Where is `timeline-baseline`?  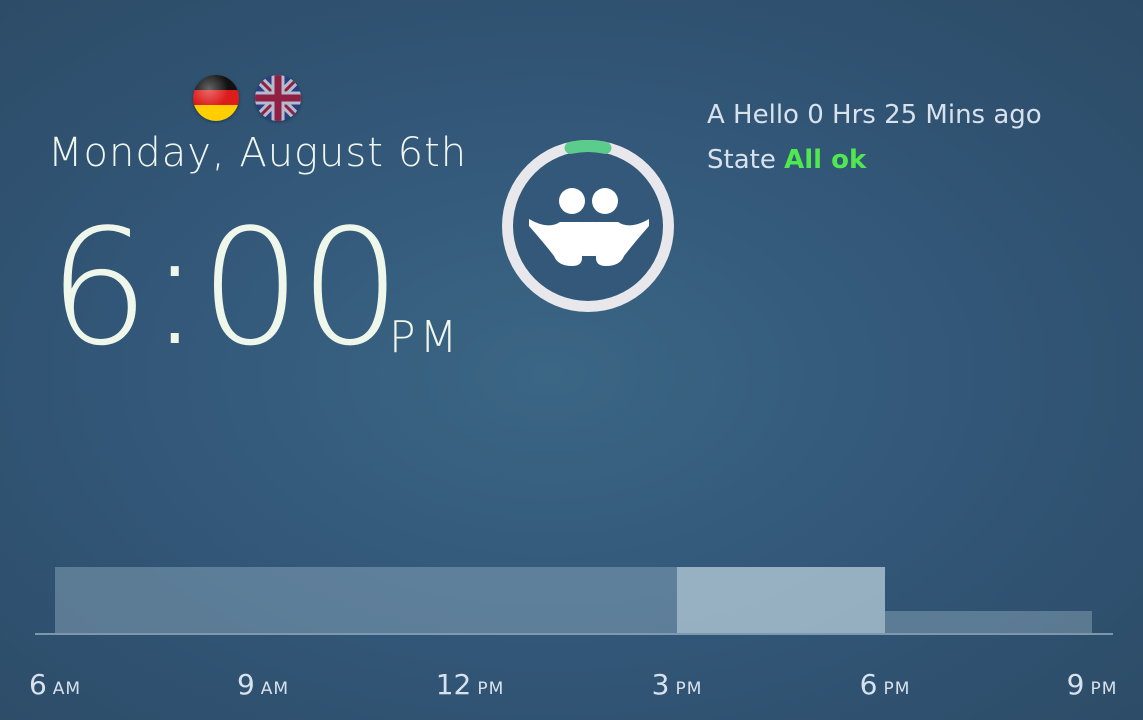
timeline-baseline is located at coordinates (574, 634).